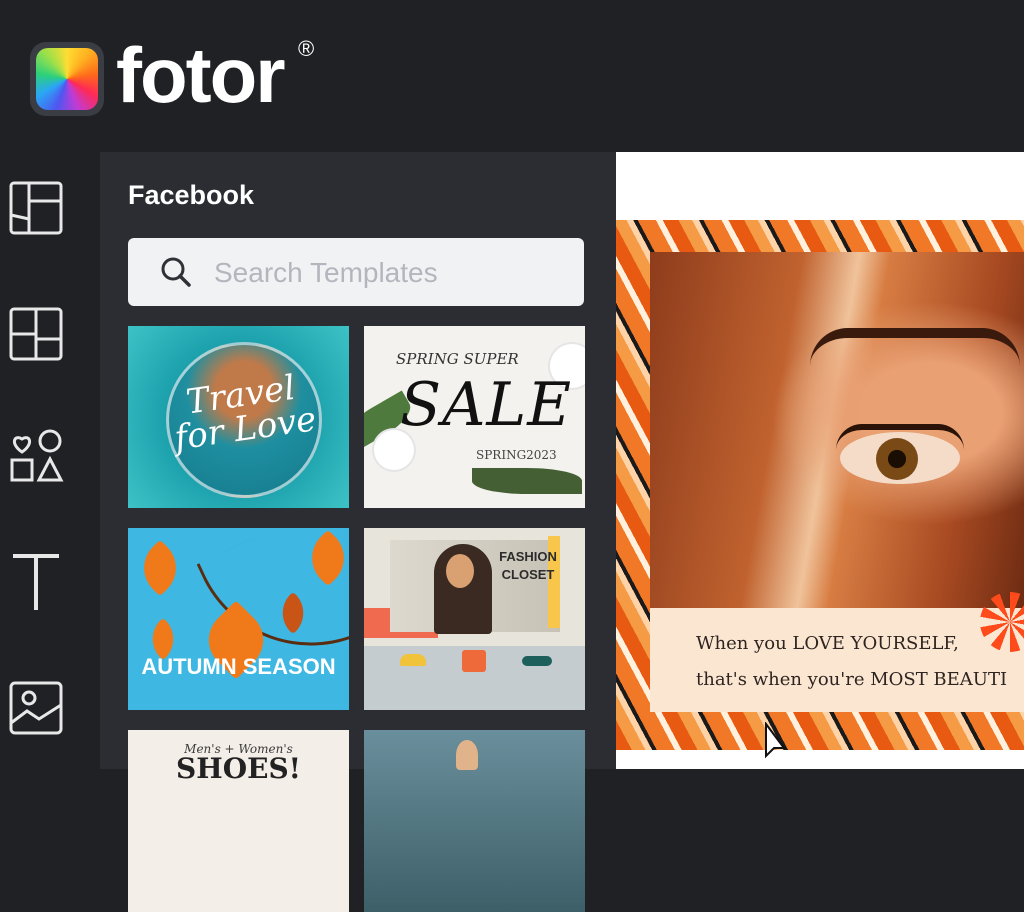 This screenshot has height=912, width=1024. I want to click on rail-templates, so click(36, 208).